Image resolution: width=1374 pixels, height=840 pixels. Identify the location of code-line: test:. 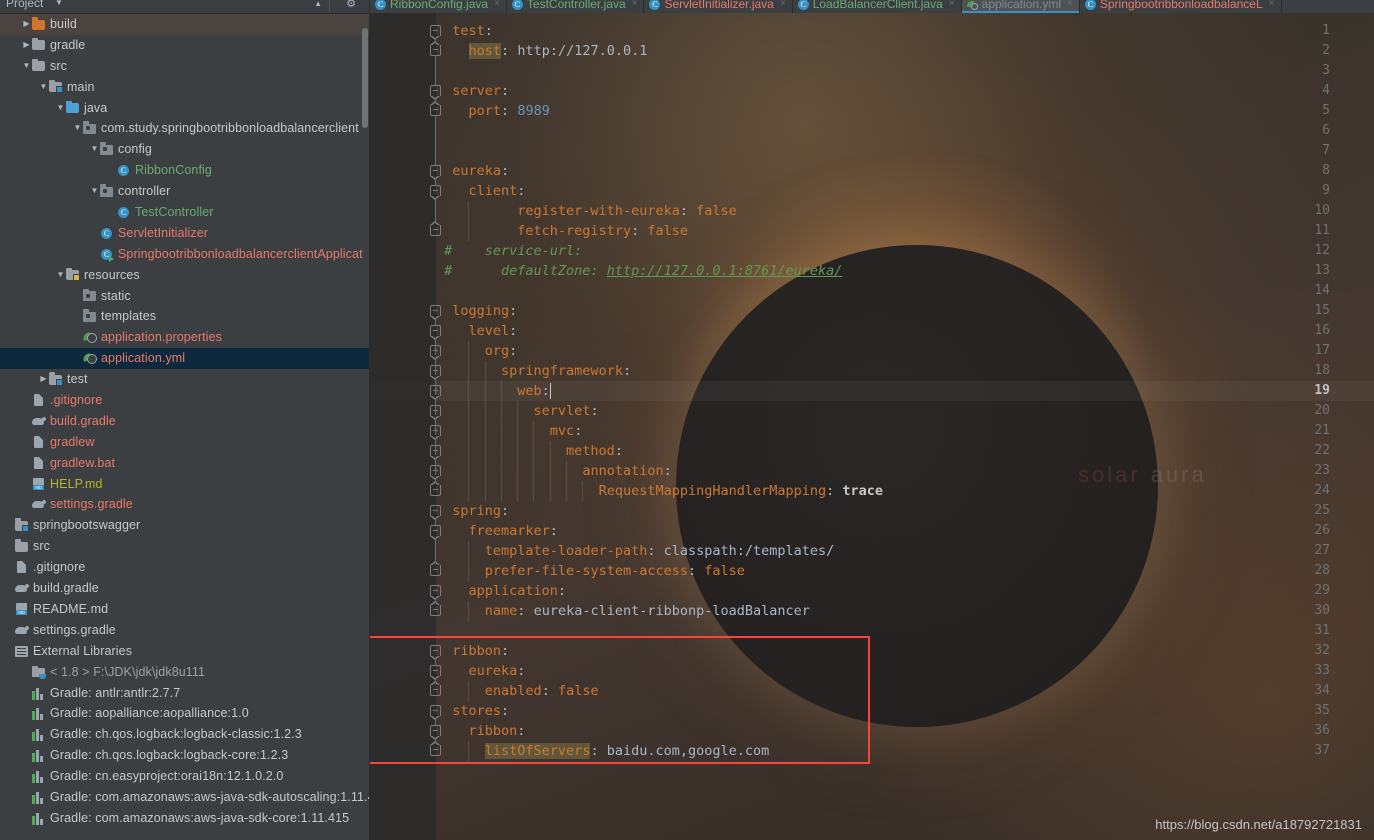
(464, 31).